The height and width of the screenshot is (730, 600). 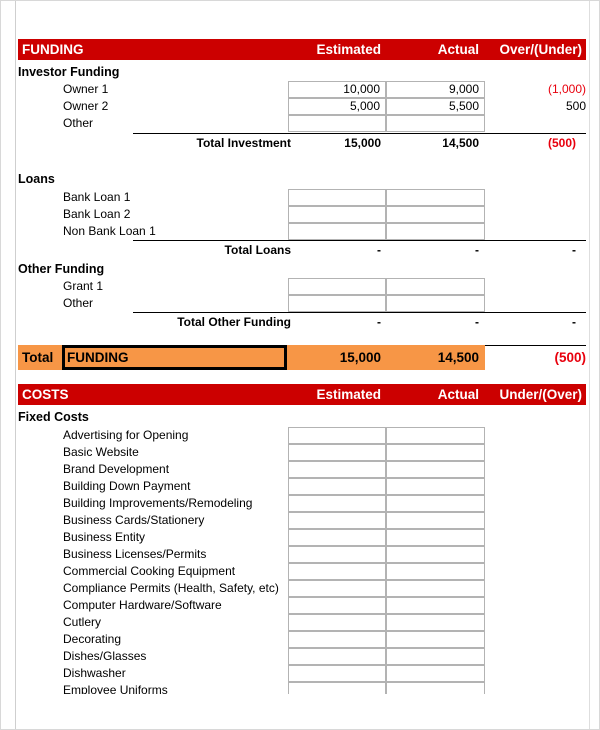 I want to click on grand-total-estimated: 15,000, so click(x=360, y=357).